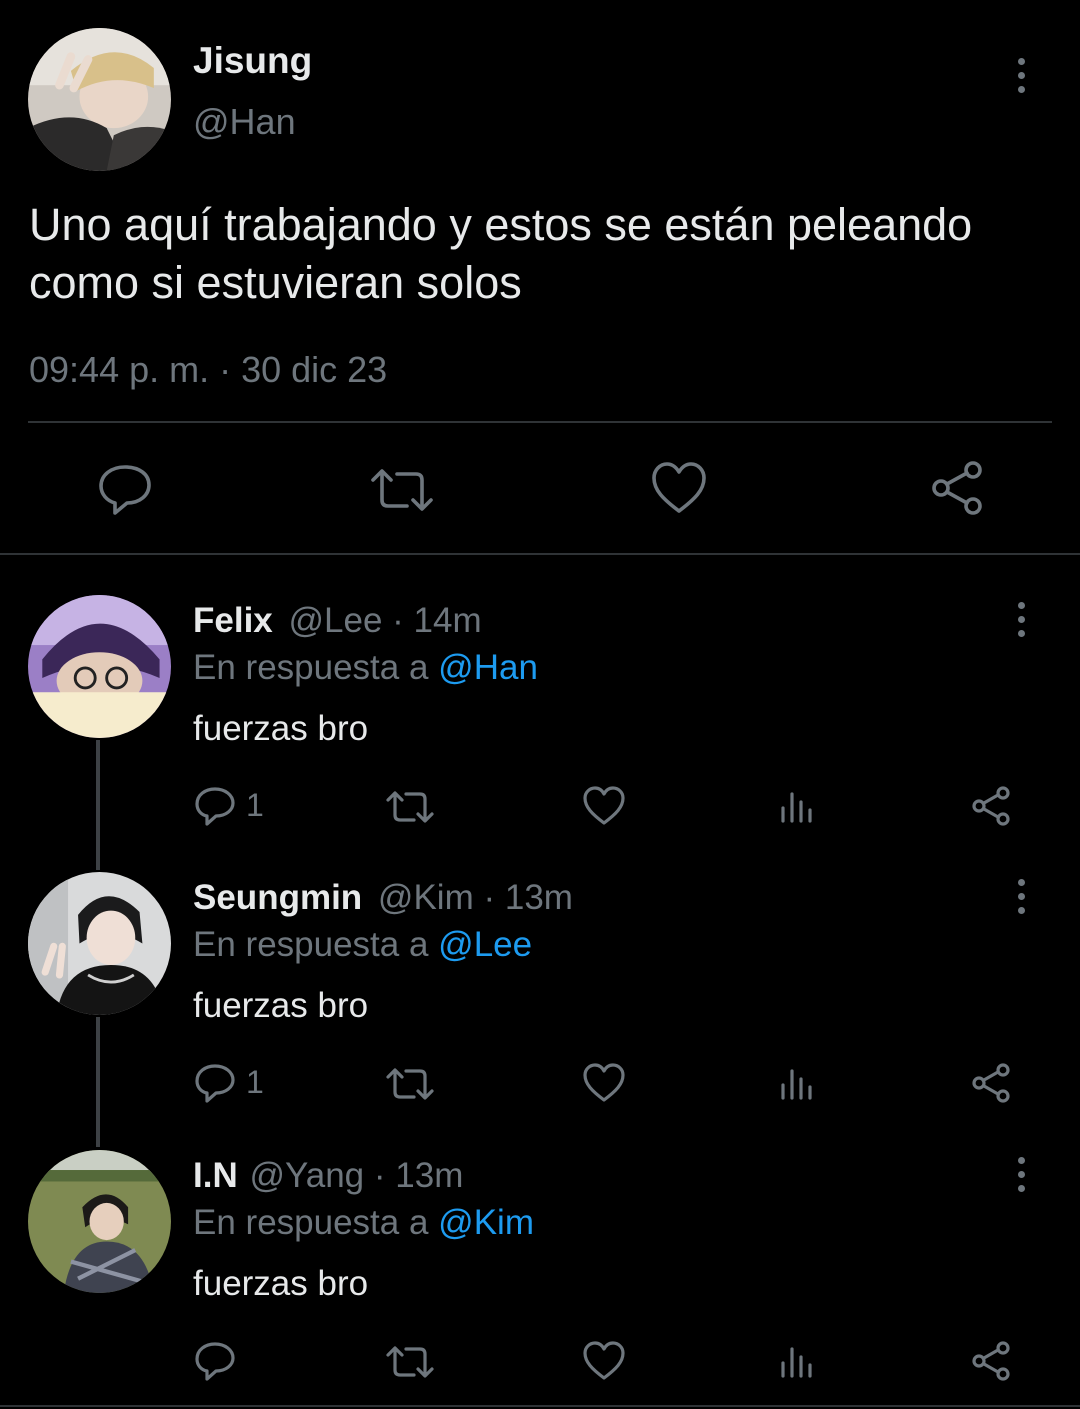 The image size is (1080, 1409). Describe the element at coordinates (306, 1175) in the screenshot. I see `handle: @Yang` at that location.